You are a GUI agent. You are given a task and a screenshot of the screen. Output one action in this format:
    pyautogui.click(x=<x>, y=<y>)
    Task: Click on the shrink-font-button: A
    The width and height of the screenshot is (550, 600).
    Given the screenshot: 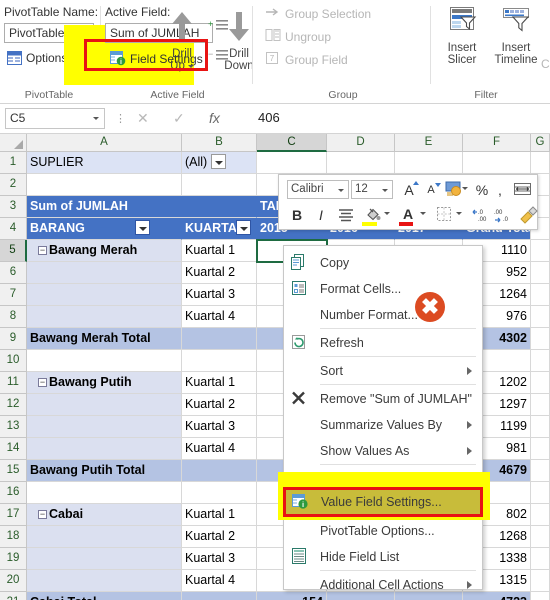 What is the action you would take?
    pyautogui.click(x=431, y=189)
    